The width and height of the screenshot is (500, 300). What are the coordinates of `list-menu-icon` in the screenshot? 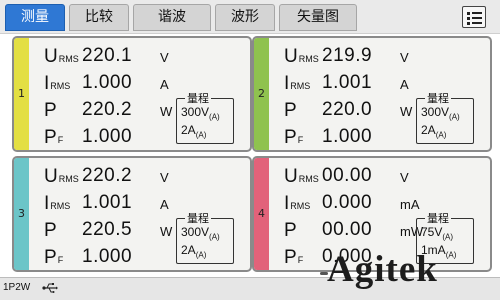 It's located at (474, 17).